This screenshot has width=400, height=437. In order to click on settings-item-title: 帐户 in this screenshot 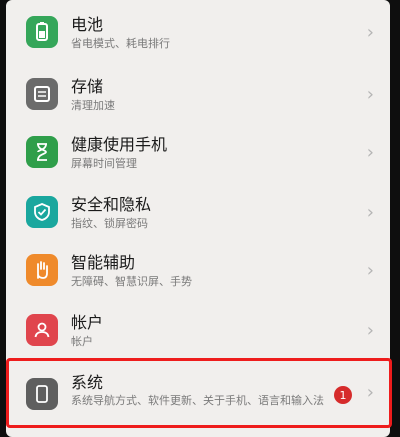, I will do `click(87, 322)`.